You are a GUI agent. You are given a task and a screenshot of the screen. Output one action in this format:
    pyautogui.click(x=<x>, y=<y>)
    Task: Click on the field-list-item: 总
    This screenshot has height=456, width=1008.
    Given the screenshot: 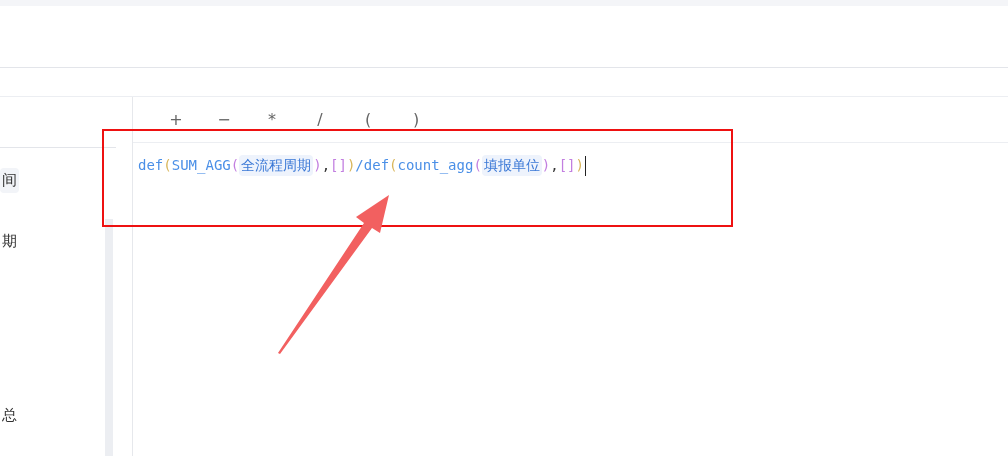 What is the action you would take?
    pyautogui.click(x=9, y=415)
    